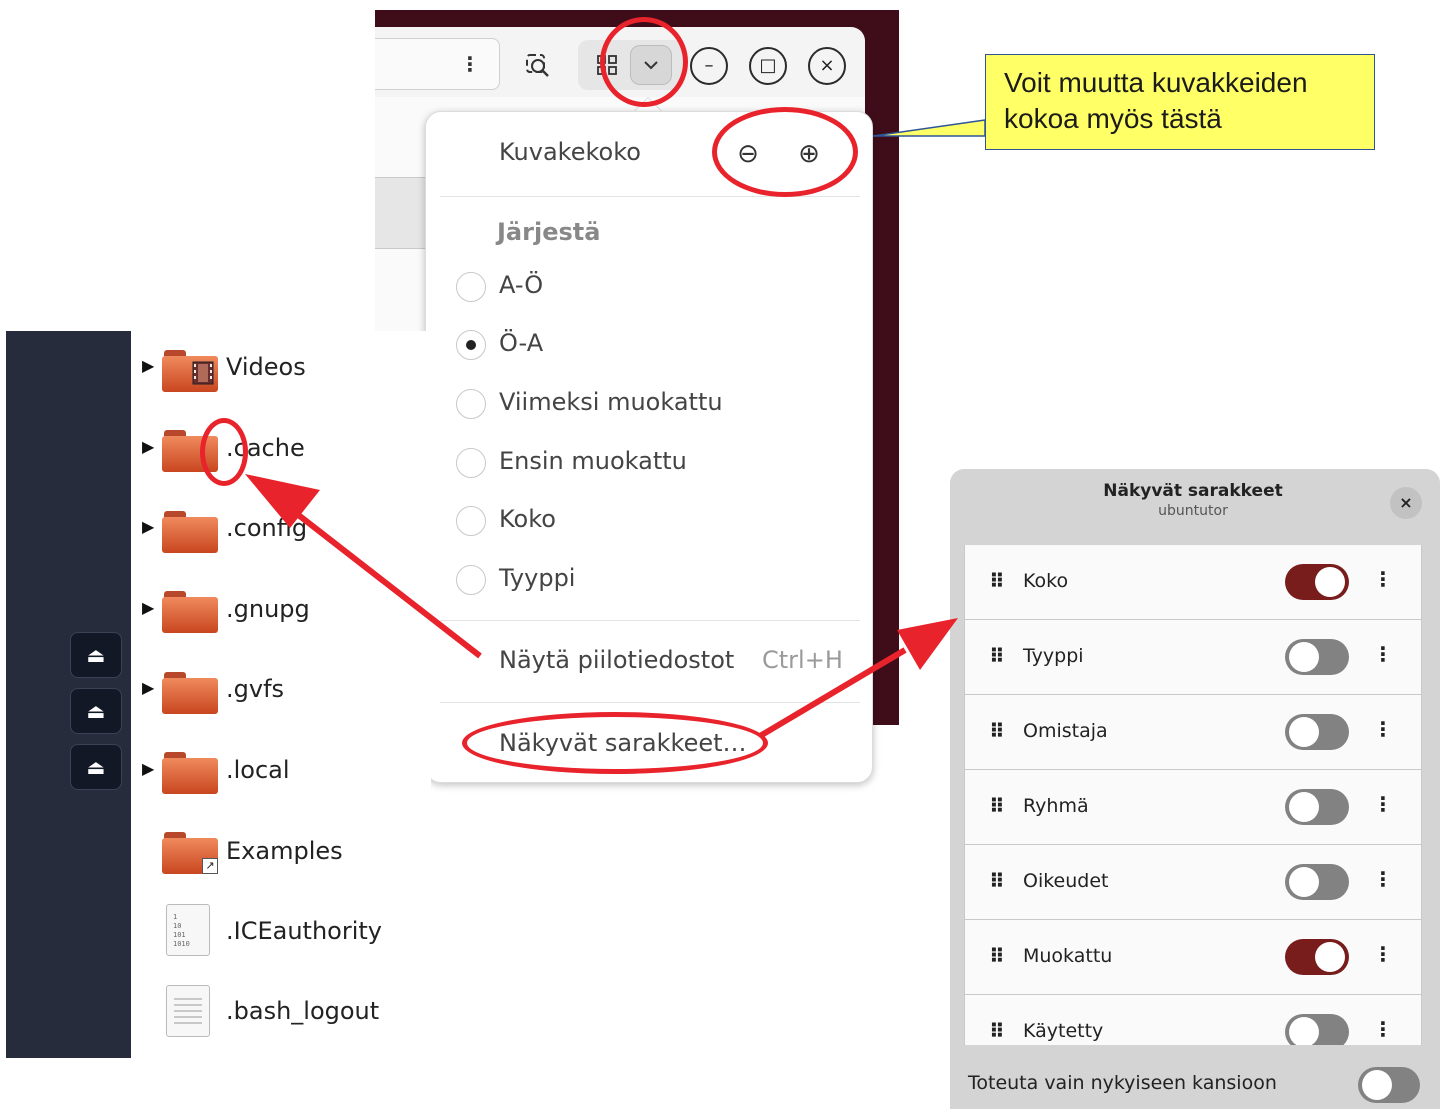 Image resolution: width=1446 pixels, height=1109 pixels. Describe the element at coordinates (1122, 1083) in the screenshot. I see `apply-current-folder-label: Toteuta vain nykyiseen kansioon` at that location.